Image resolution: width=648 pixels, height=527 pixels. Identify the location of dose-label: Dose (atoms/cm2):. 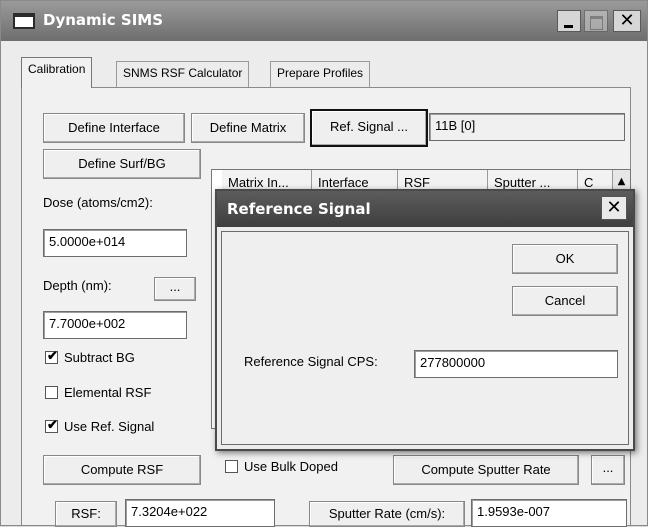
(98, 202).